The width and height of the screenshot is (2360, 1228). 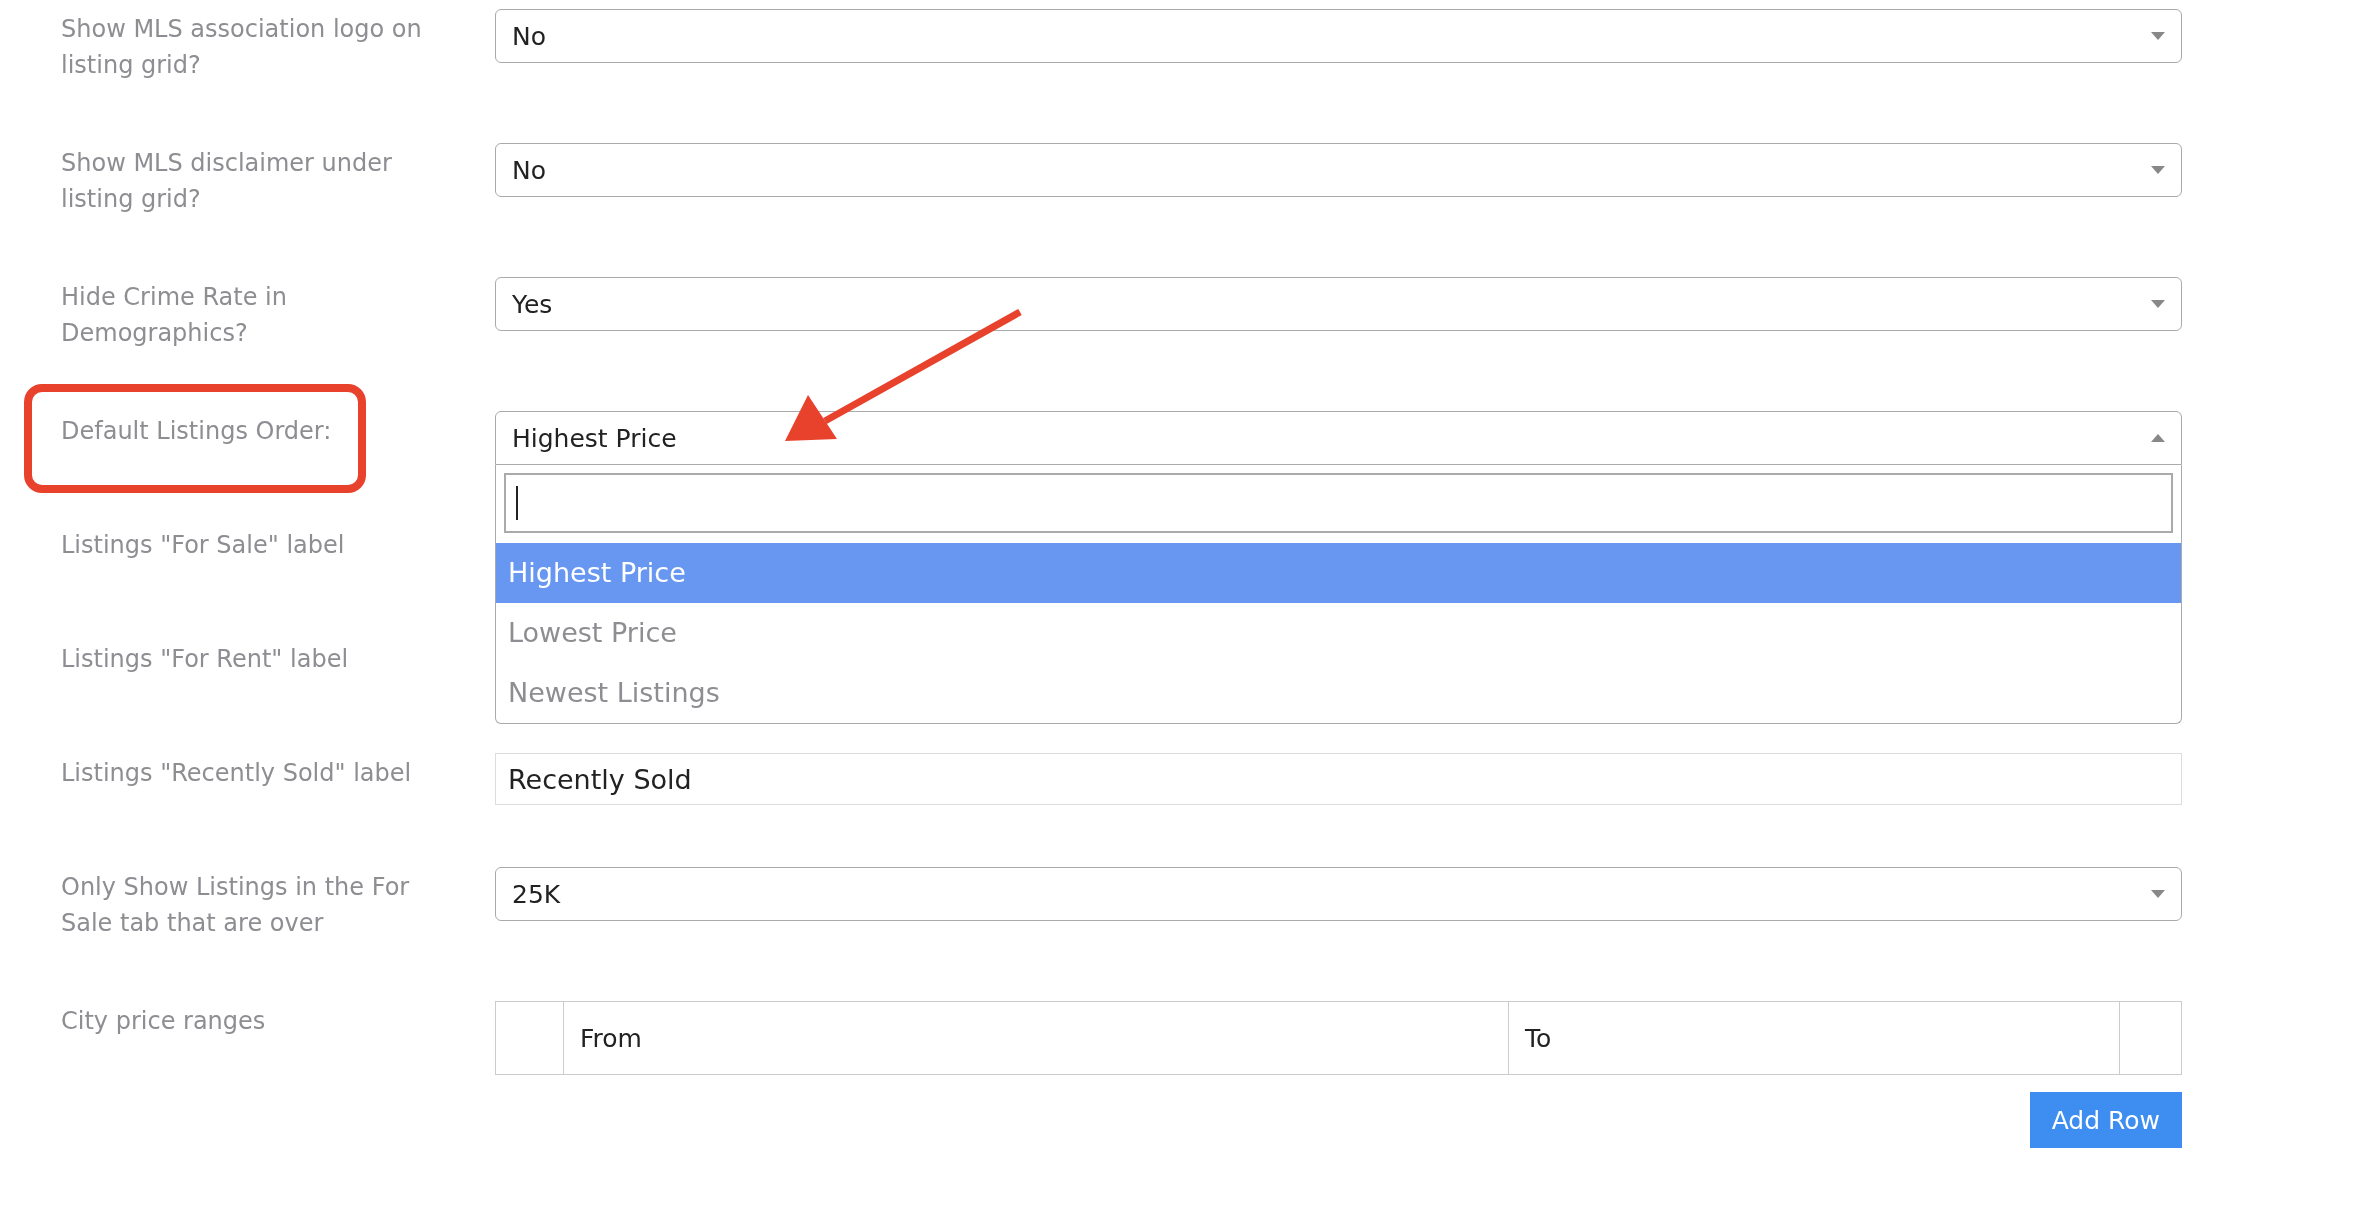 What do you see at coordinates (1338, 779) in the screenshot?
I see `text-field: Recently Sold` at bounding box center [1338, 779].